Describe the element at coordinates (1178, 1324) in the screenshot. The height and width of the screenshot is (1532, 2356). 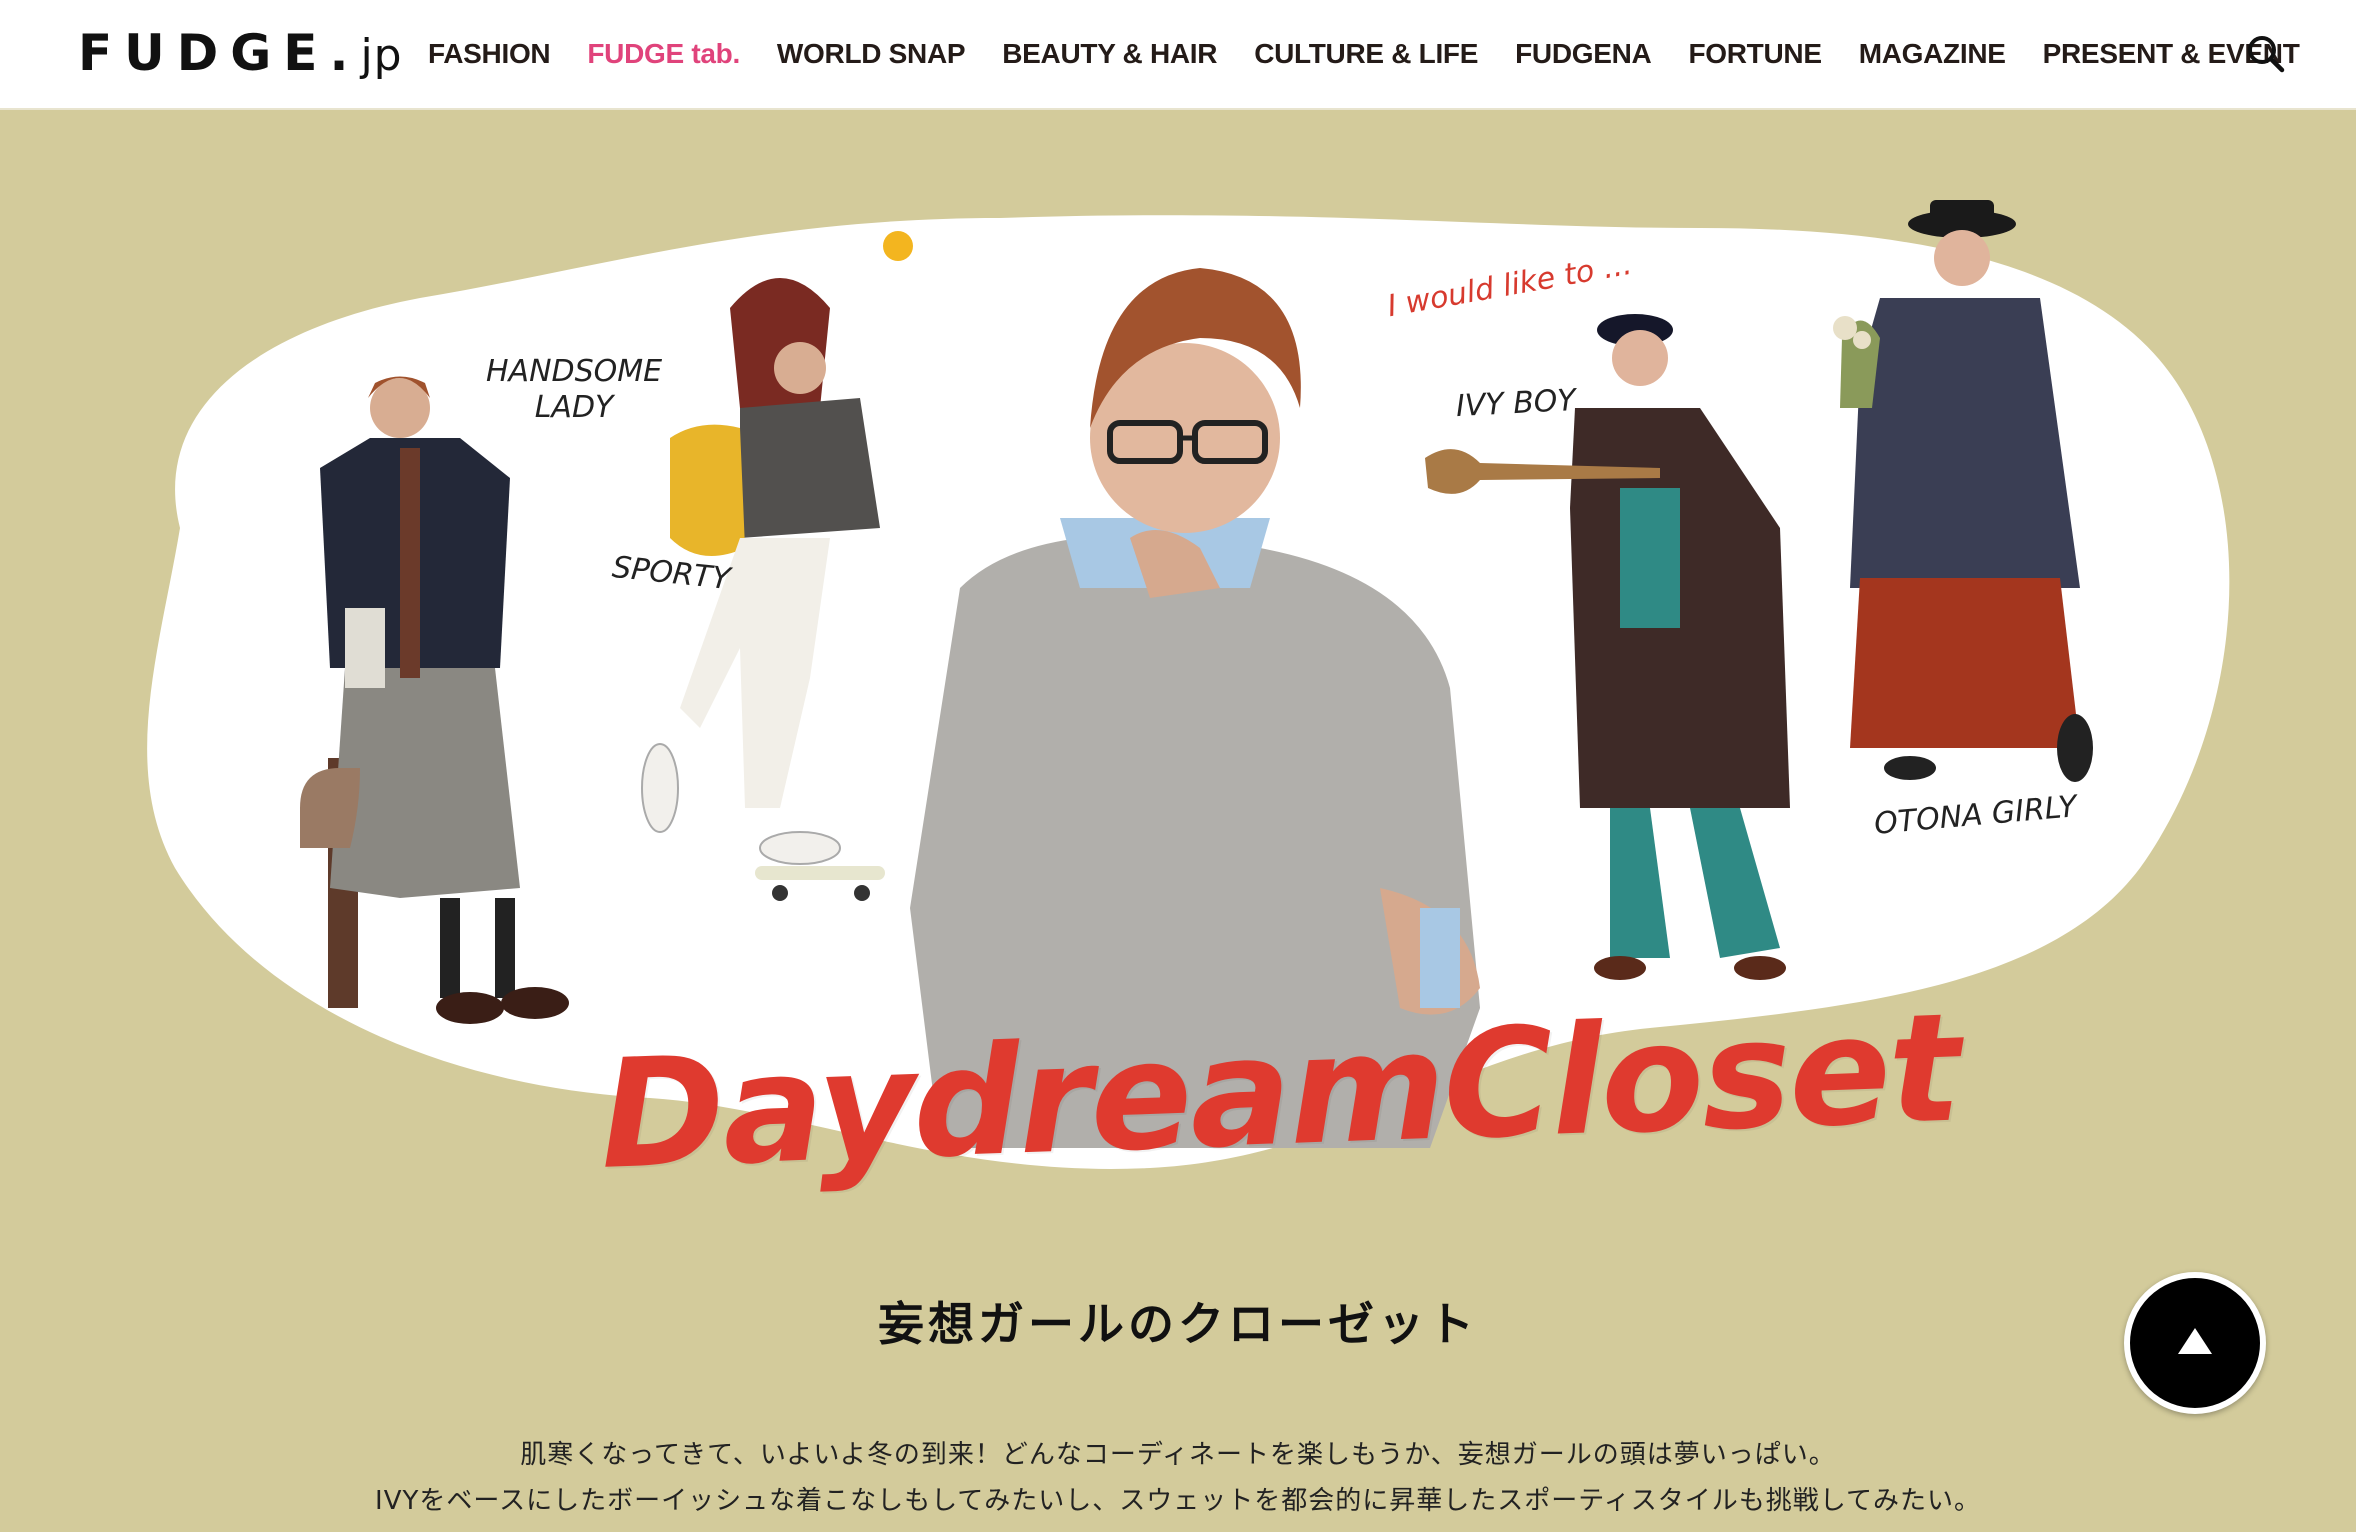
I see `page-heading: 妄想ガールのクローゼット` at that location.